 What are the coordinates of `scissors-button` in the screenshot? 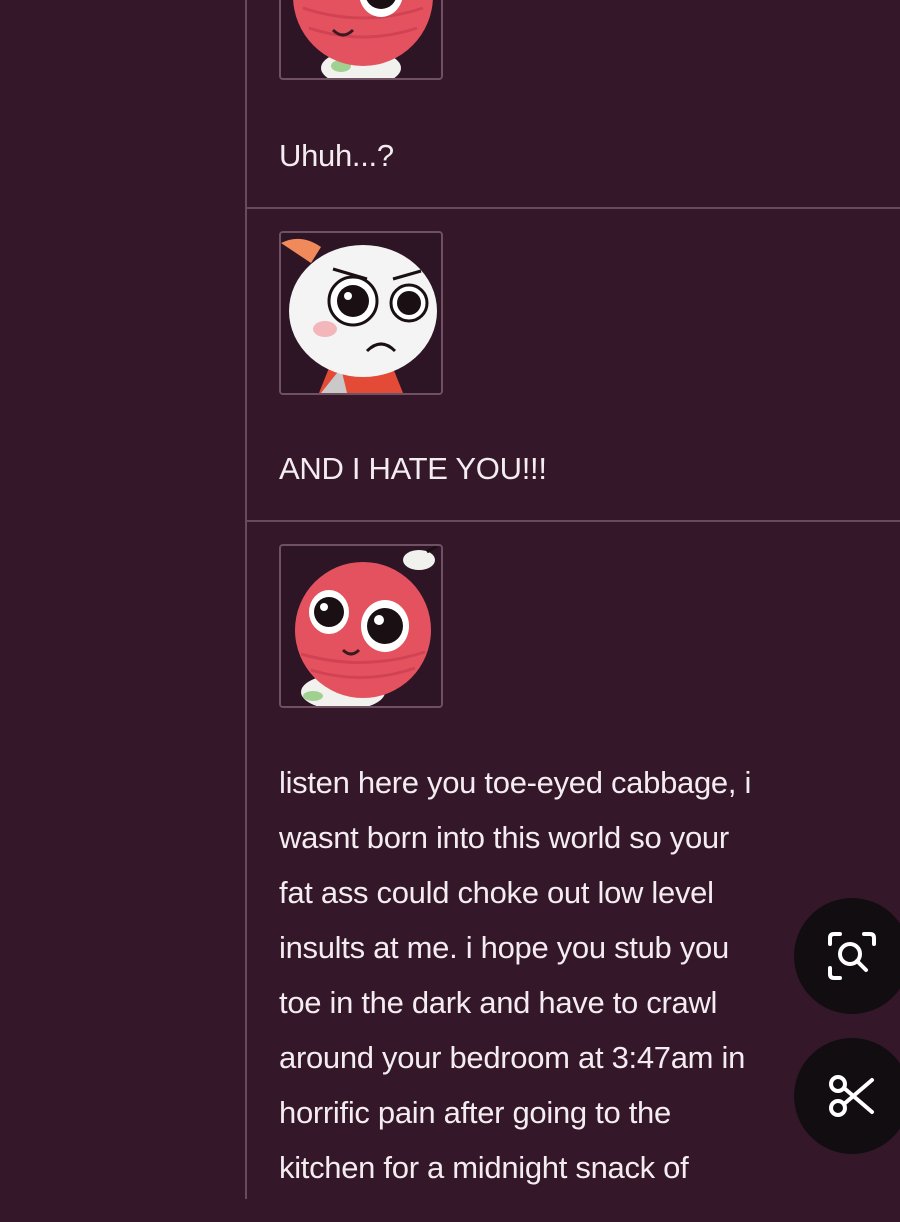 It's located at (847, 1096).